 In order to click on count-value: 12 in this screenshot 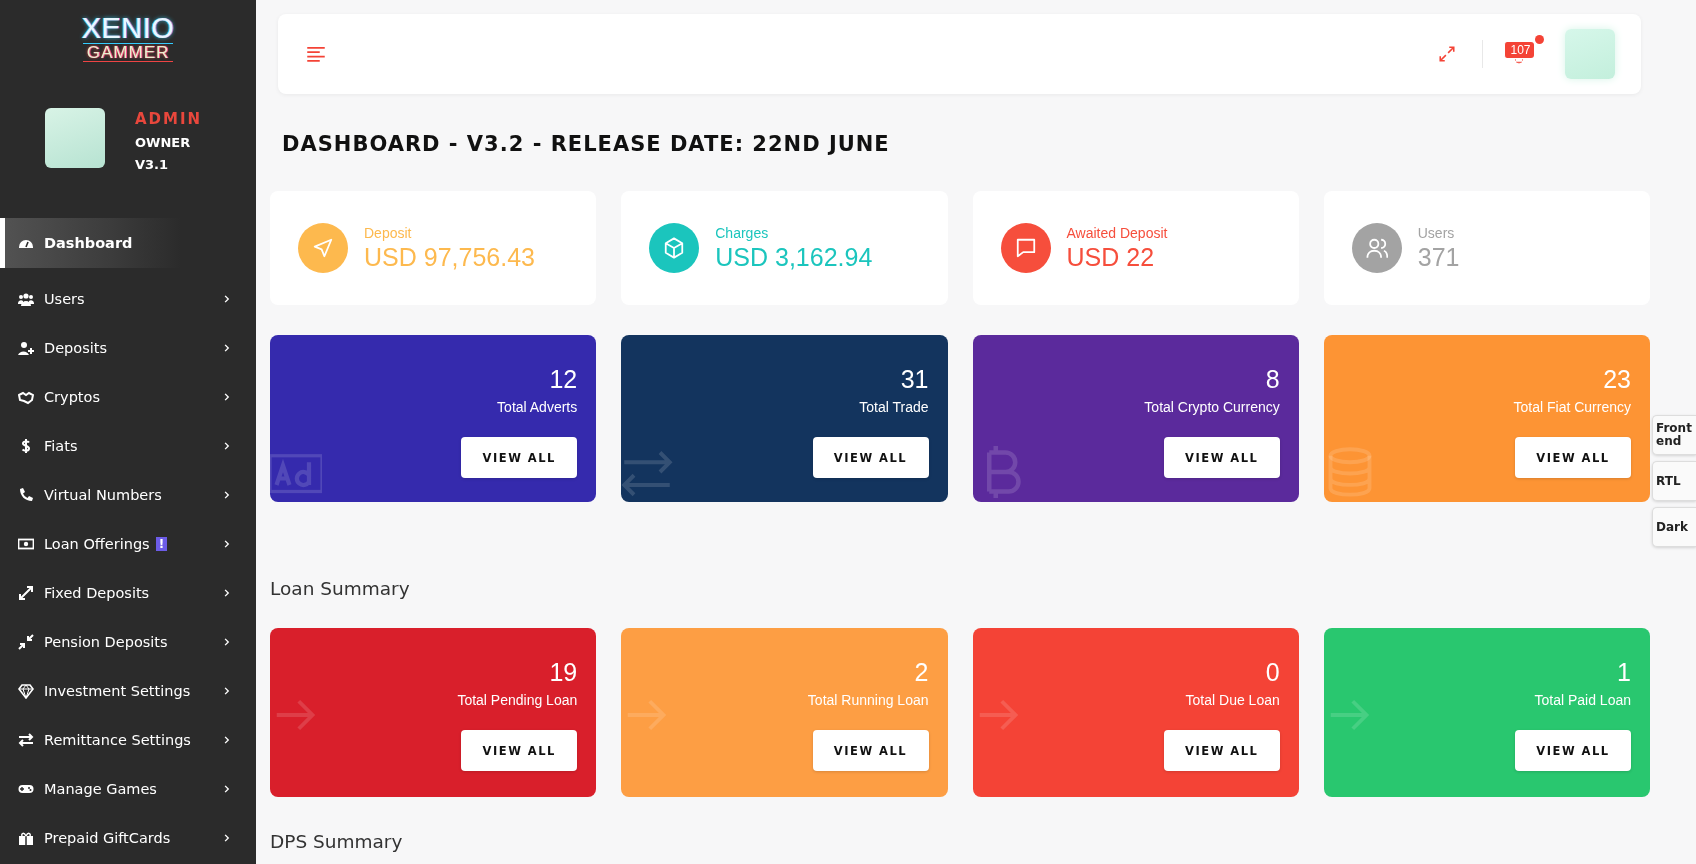, I will do `click(563, 379)`.